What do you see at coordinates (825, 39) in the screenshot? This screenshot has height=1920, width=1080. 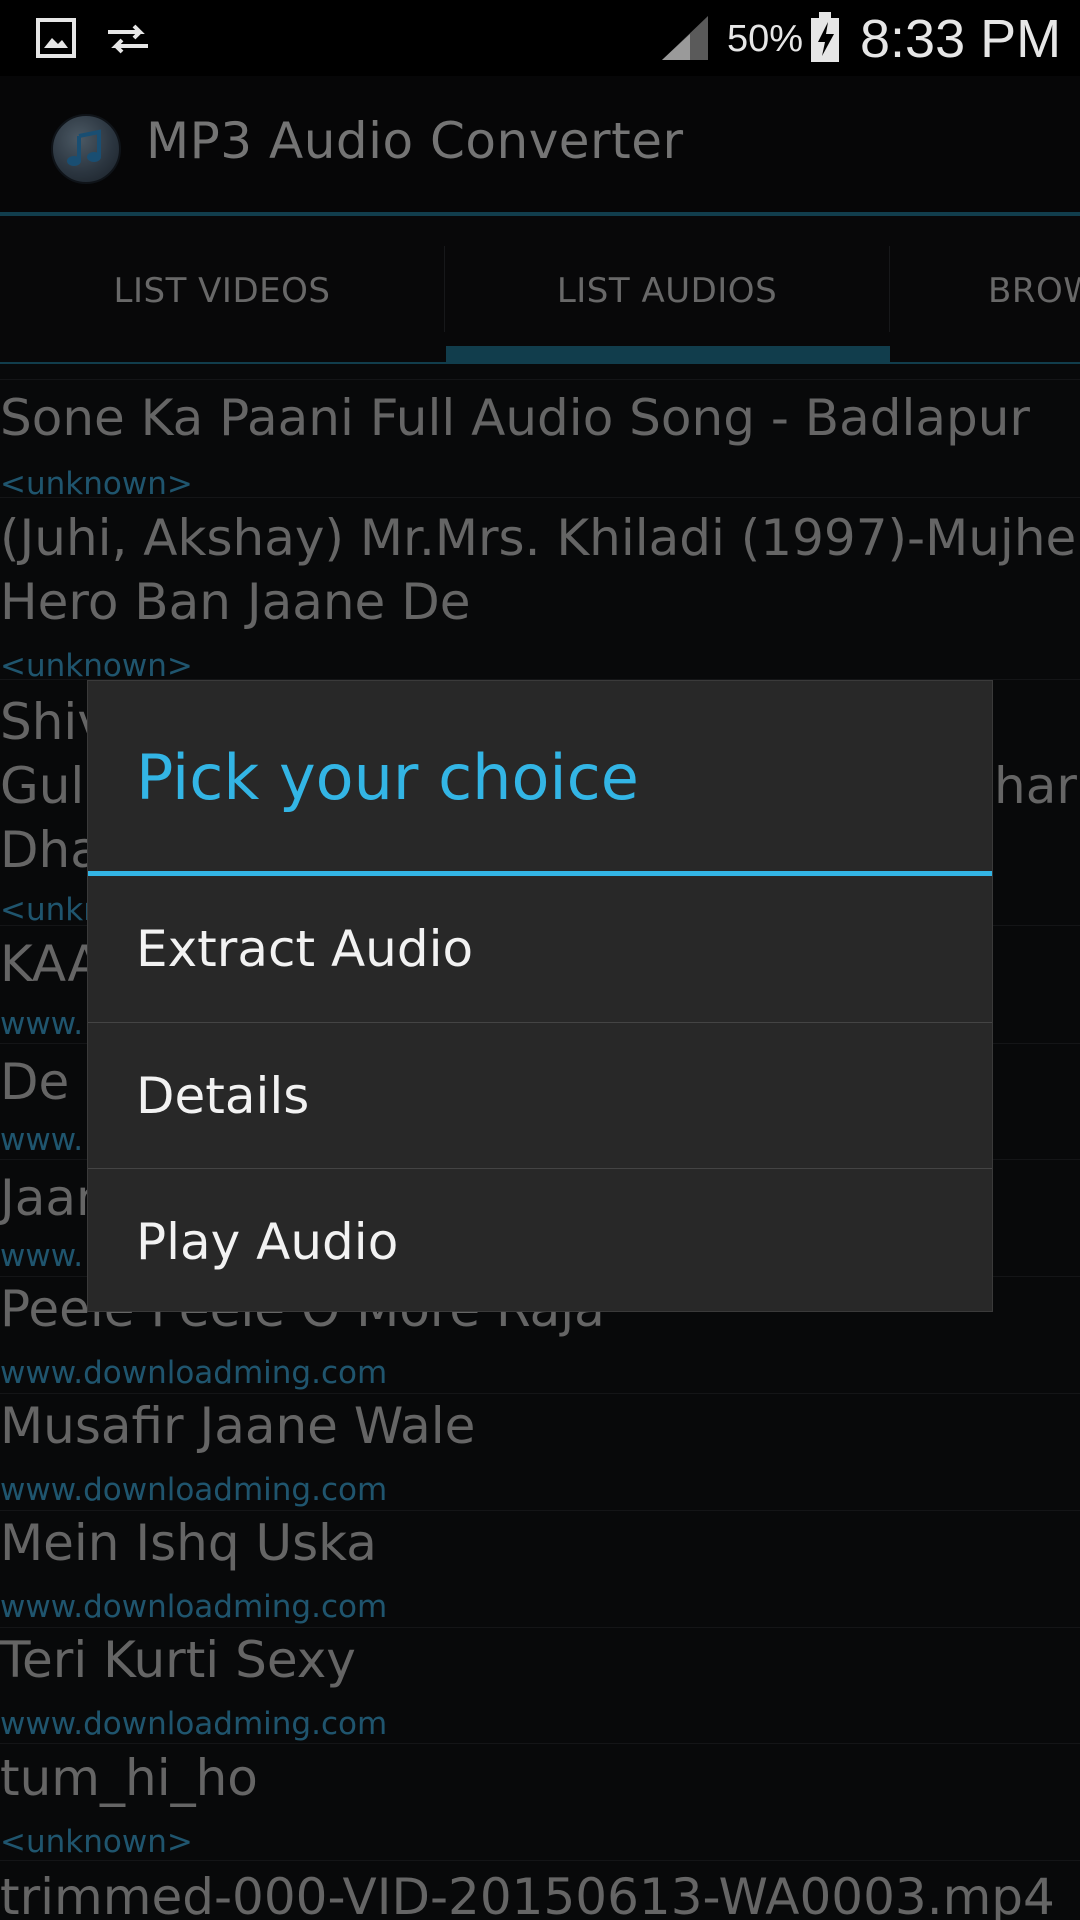 I see `battery-charging-icon` at bounding box center [825, 39].